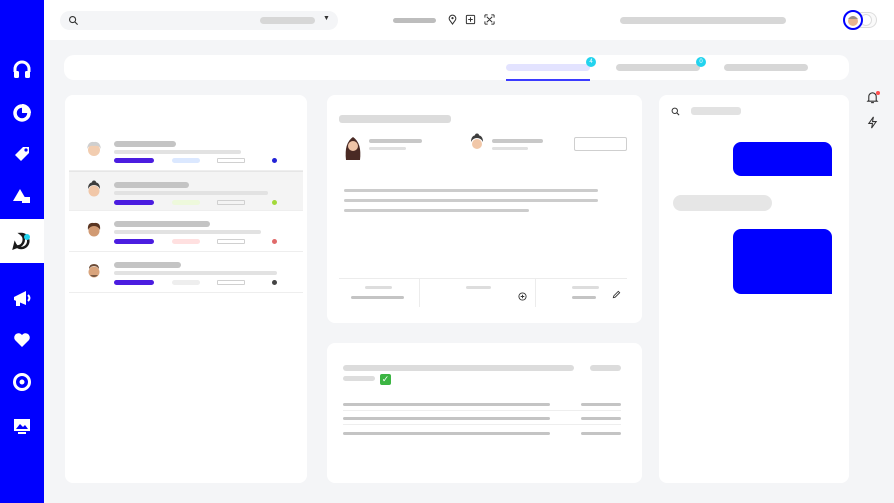 The image size is (894, 503). What do you see at coordinates (600, 144) in the screenshot?
I see `status-select` at bounding box center [600, 144].